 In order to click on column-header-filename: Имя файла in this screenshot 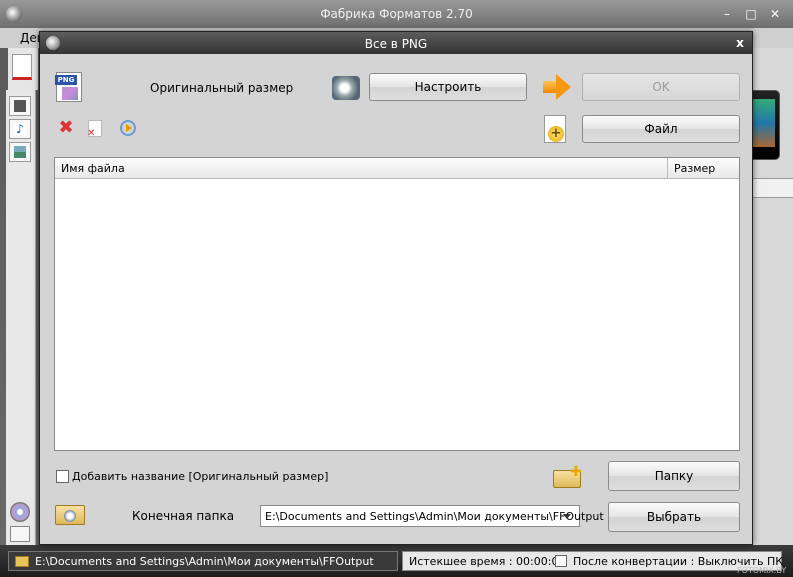, I will do `click(361, 168)`.